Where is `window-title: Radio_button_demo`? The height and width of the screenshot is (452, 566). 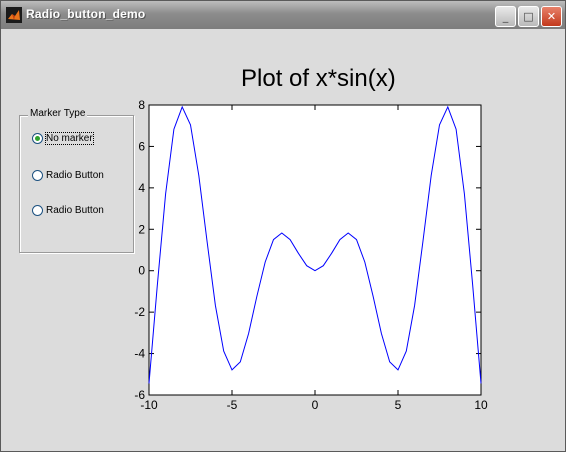 window-title: Radio_button_demo is located at coordinates (86, 14).